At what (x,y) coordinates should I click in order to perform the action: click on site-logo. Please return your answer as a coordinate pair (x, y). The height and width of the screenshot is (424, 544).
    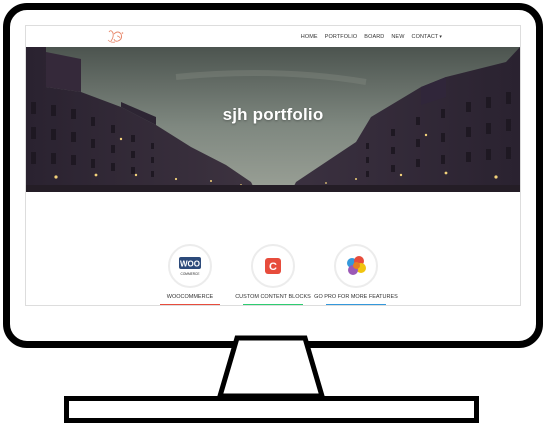
    Looking at the image, I should click on (116, 36).